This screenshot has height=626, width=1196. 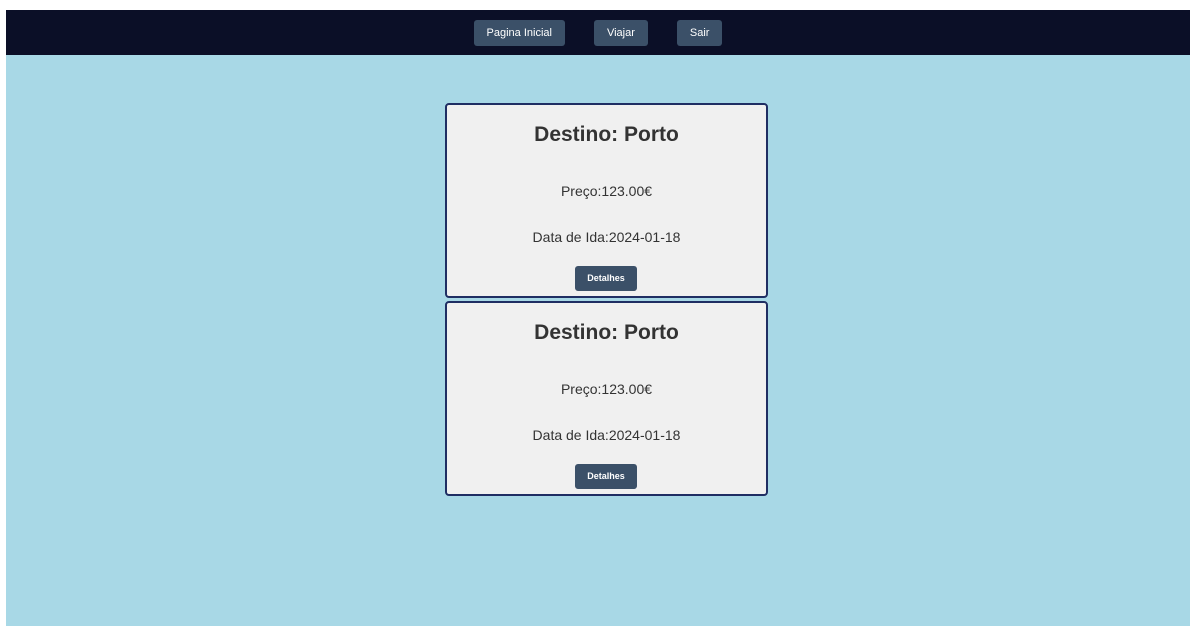 What do you see at coordinates (699, 33) in the screenshot?
I see `nav-logout-button: Sair` at bounding box center [699, 33].